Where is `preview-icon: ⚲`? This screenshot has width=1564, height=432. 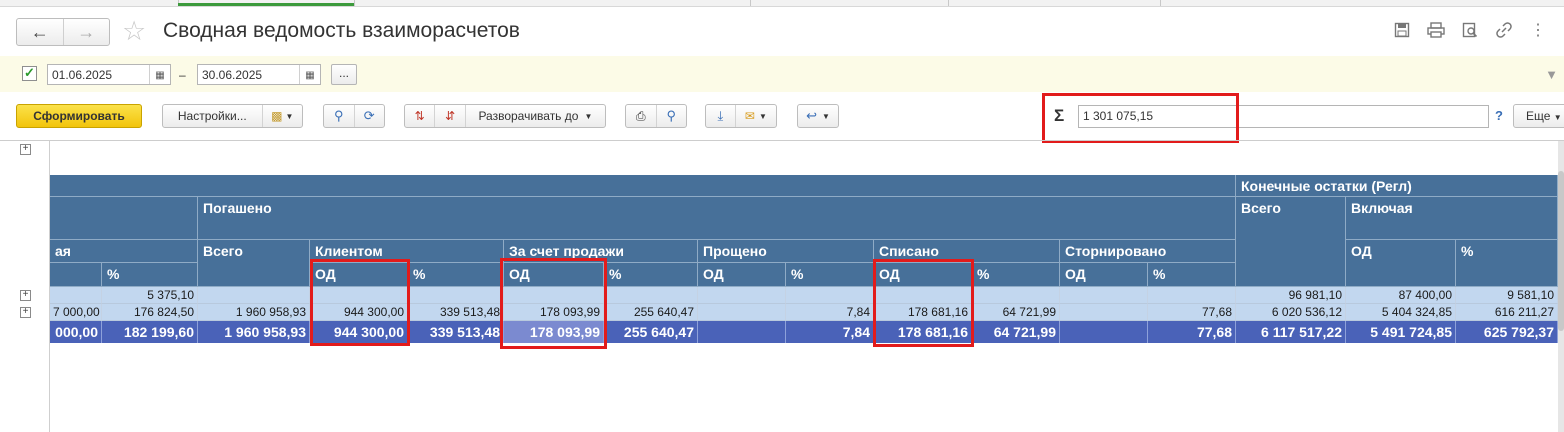 preview-icon: ⚲ is located at coordinates (671, 115).